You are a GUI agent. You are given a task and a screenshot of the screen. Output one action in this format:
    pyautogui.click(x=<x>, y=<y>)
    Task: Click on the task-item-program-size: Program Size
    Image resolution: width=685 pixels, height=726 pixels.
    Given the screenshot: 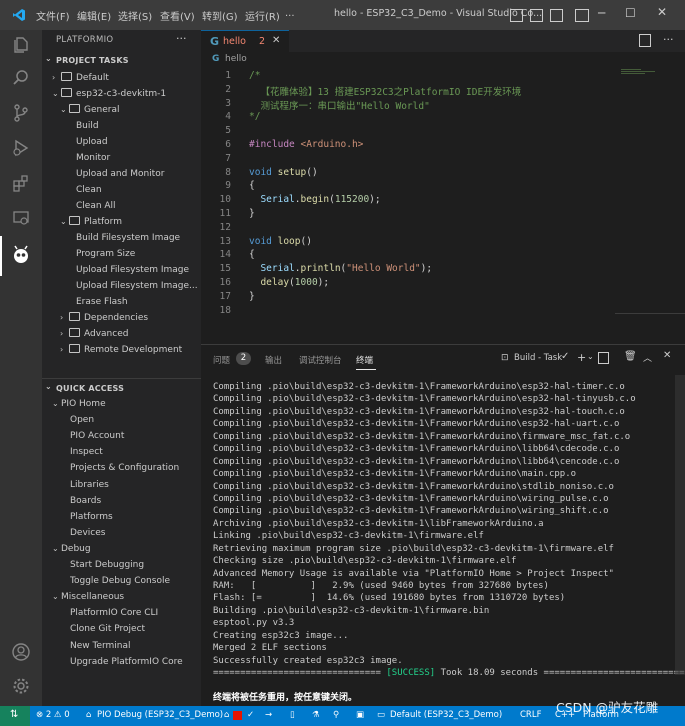 What is the action you would take?
    pyautogui.click(x=138, y=254)
    